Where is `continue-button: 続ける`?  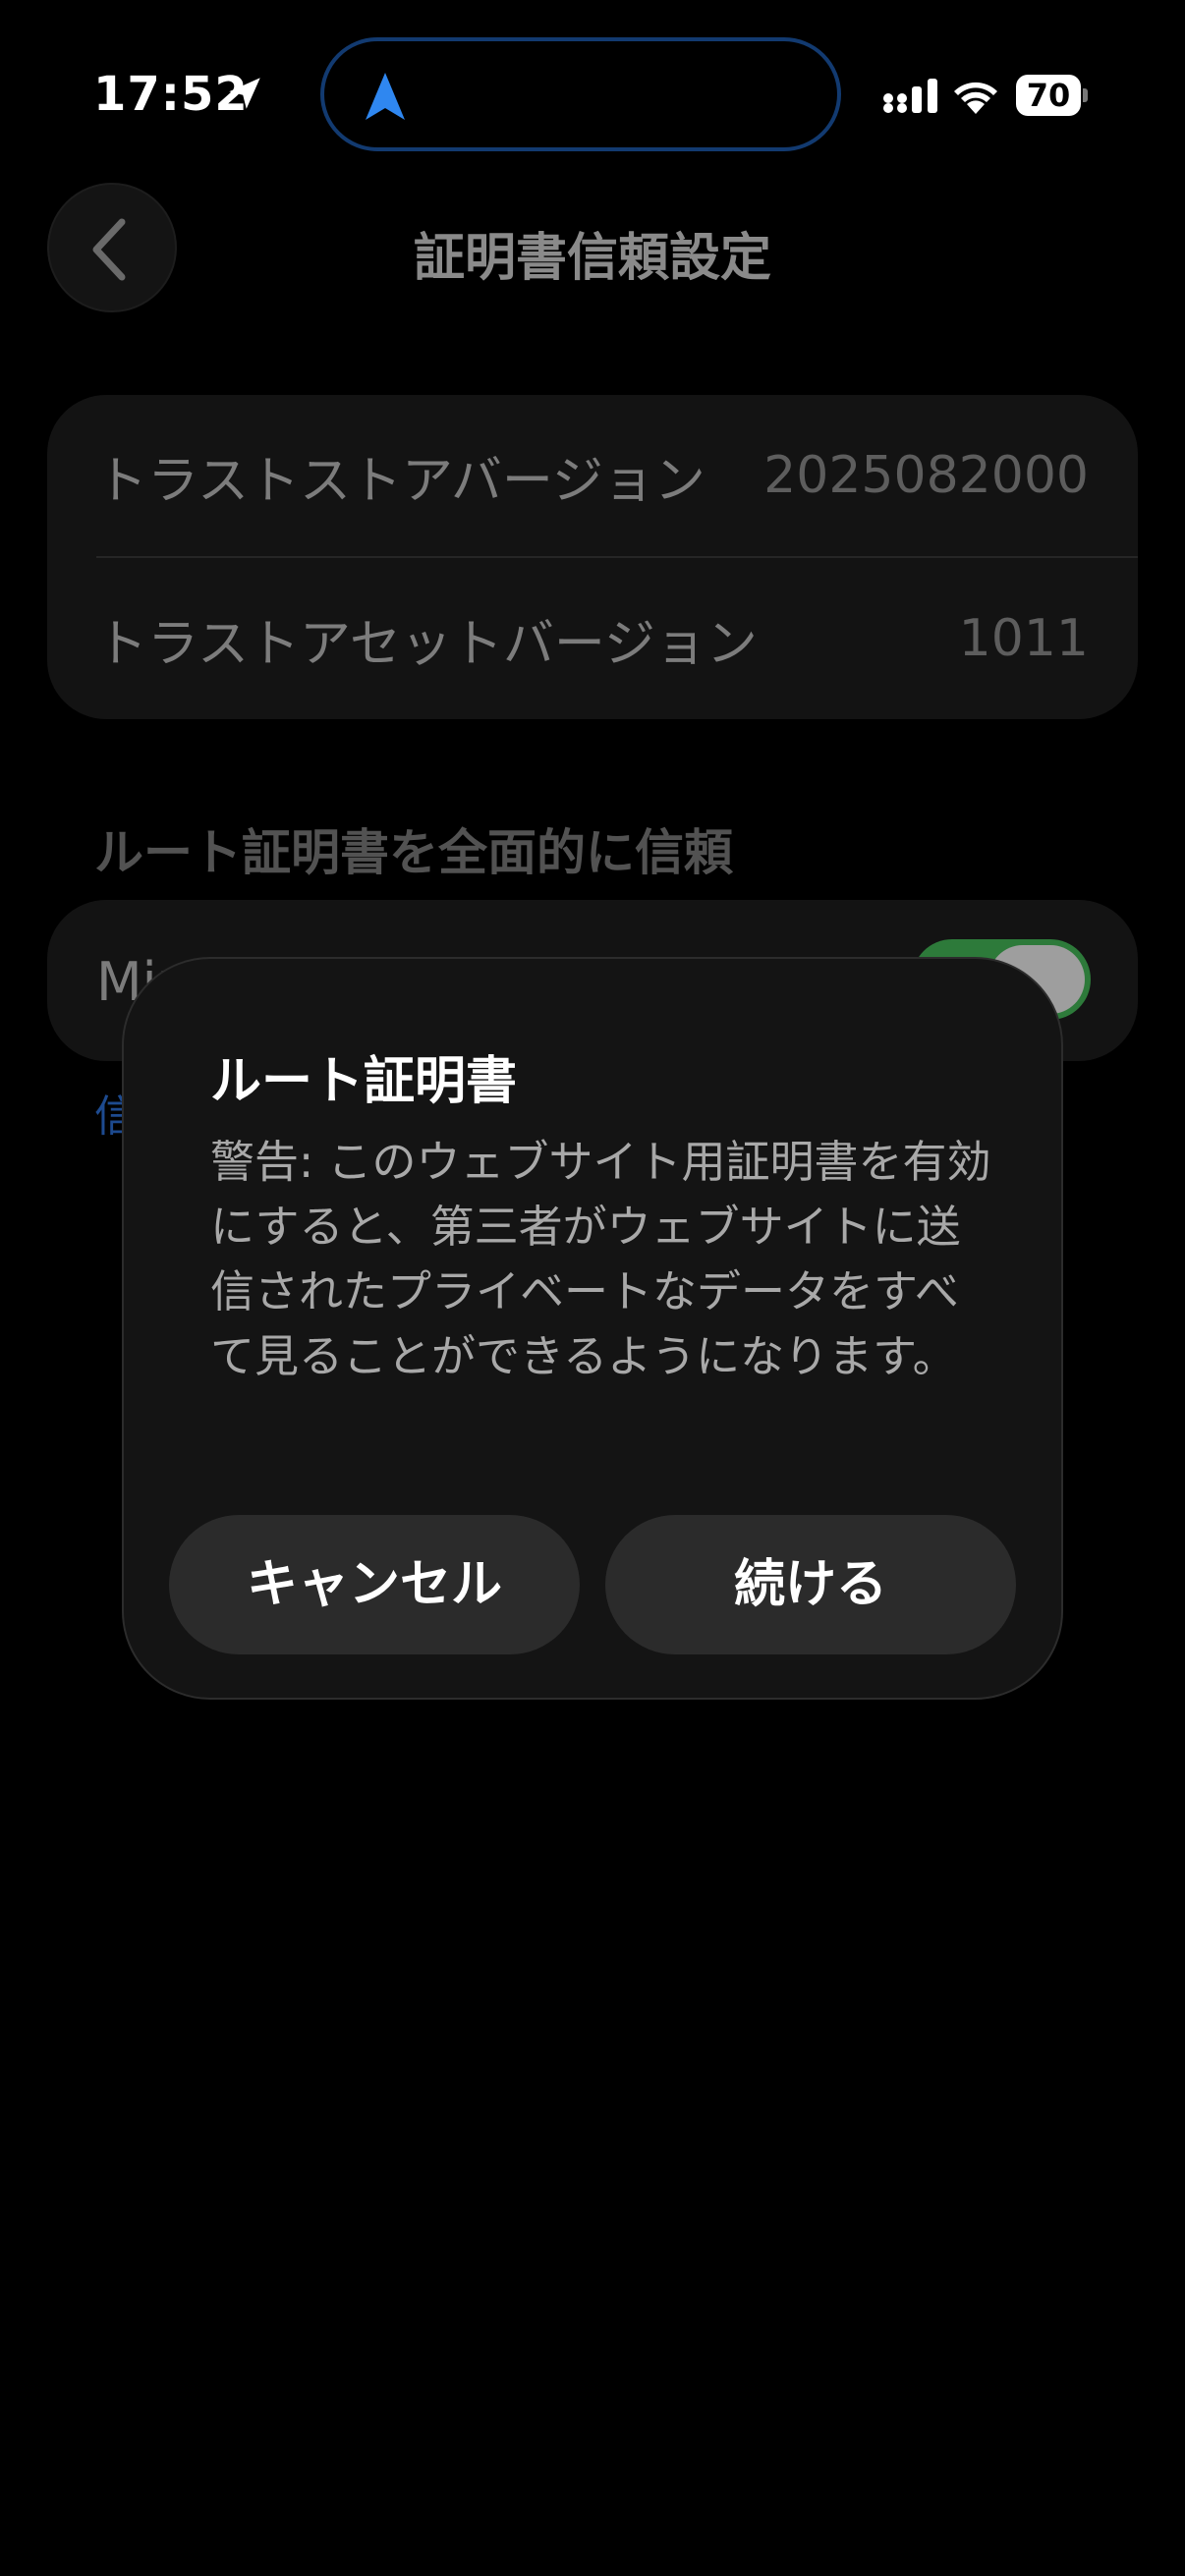 continue-button: 続ける is located at coordinates (811, 1584).